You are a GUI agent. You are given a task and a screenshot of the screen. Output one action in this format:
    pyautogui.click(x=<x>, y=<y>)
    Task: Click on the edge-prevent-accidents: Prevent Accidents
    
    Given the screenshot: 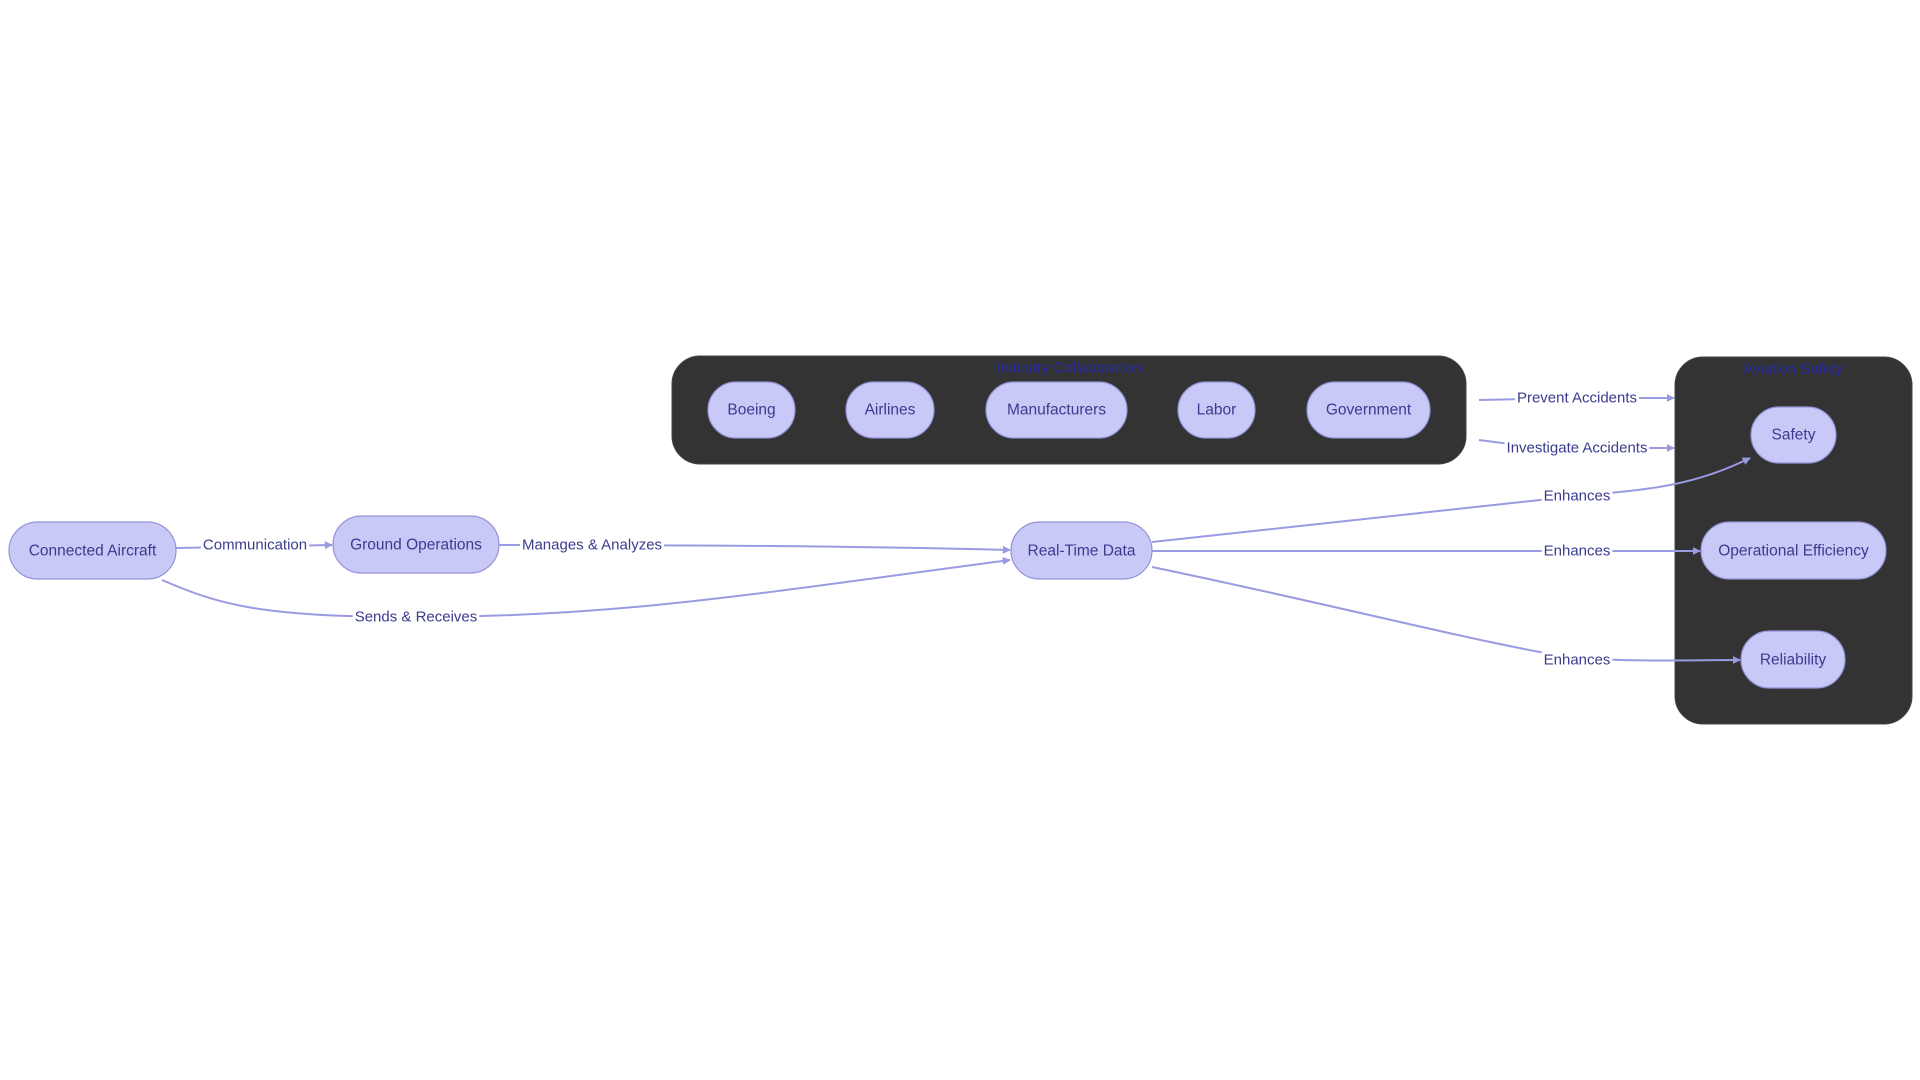 What is the action you would take?
    pyautogui.click(x=1576, y=398)
    